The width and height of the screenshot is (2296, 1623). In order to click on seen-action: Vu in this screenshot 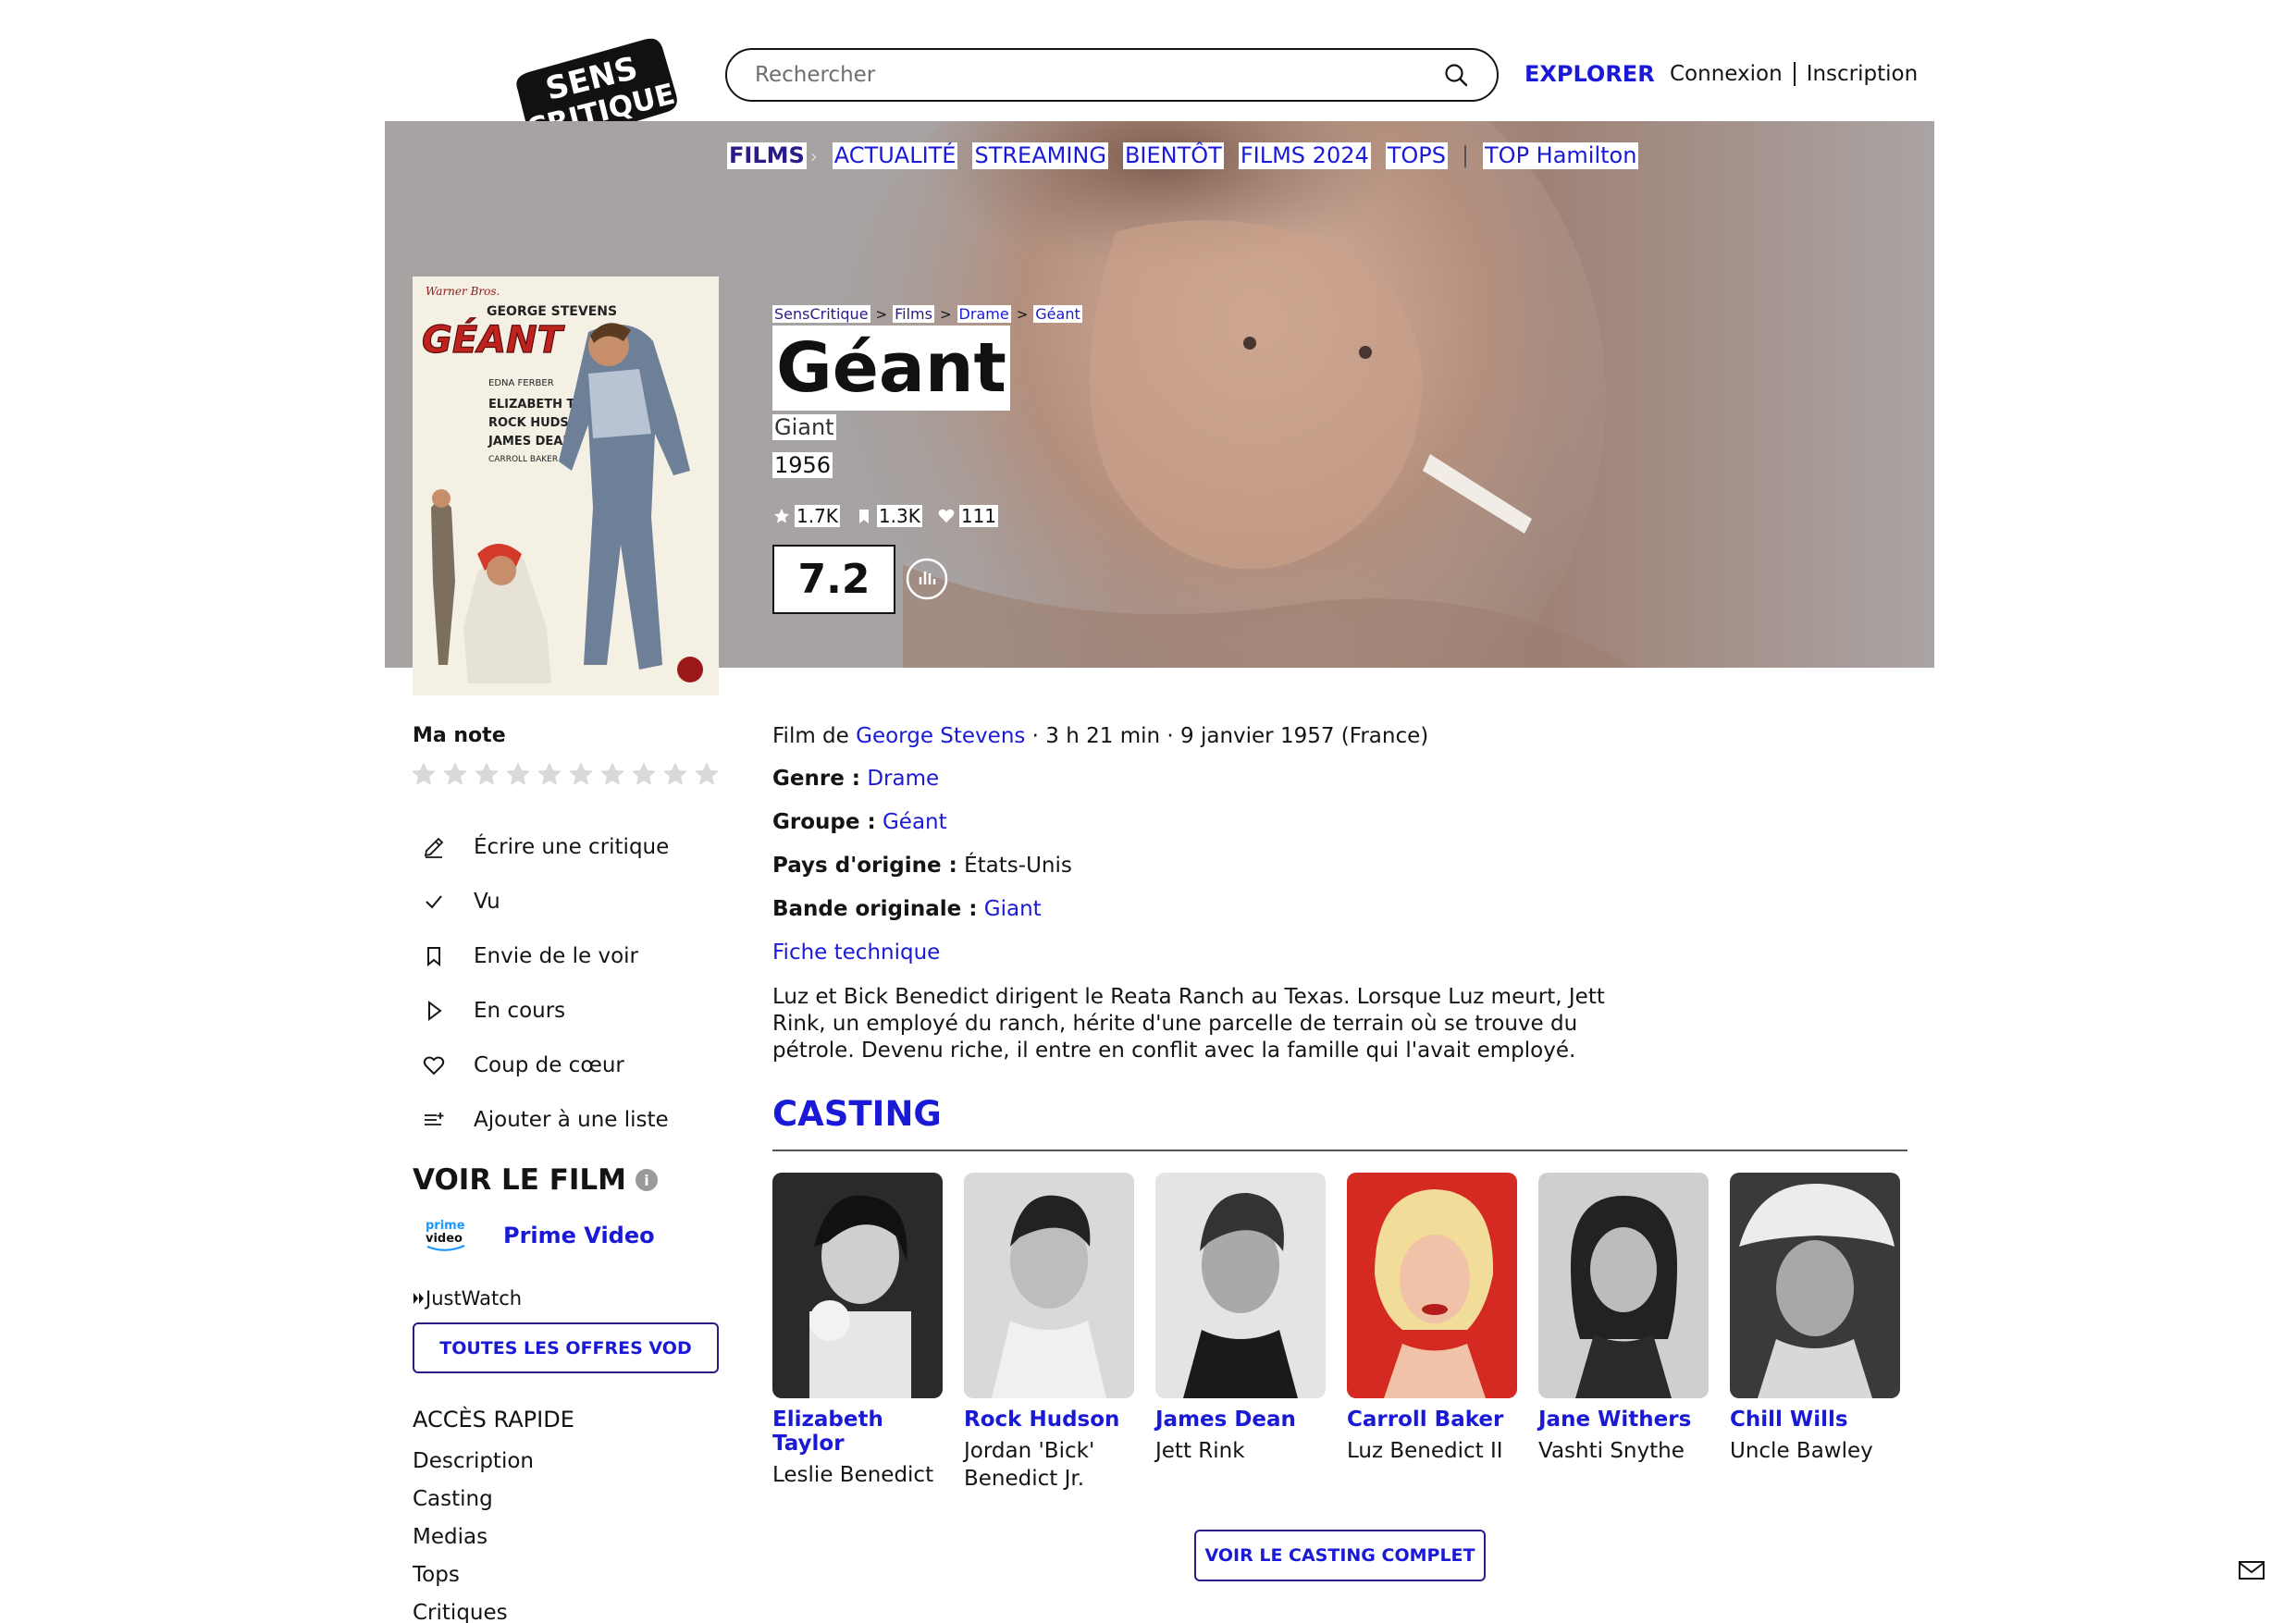, I will do `click(543, 901)`.